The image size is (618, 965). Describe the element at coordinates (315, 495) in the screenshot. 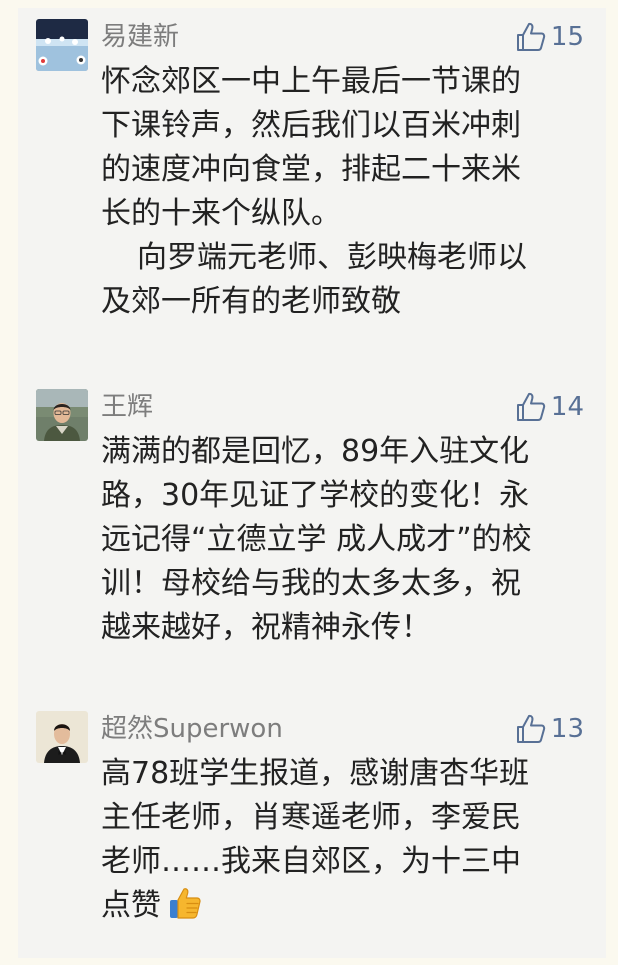

I see `comment-line: 路，30年见证了学校的变化！永` at that location.